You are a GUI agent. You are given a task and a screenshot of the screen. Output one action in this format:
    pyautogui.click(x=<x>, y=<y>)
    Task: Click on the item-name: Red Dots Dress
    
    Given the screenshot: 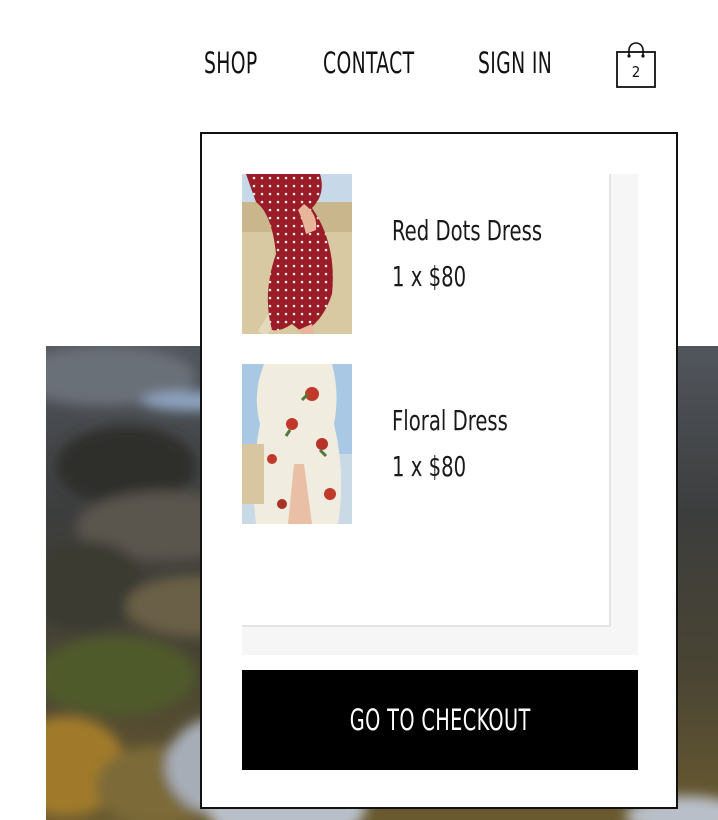 What is the action you would take?
    pyautogui.click(x=467, y=230)
    